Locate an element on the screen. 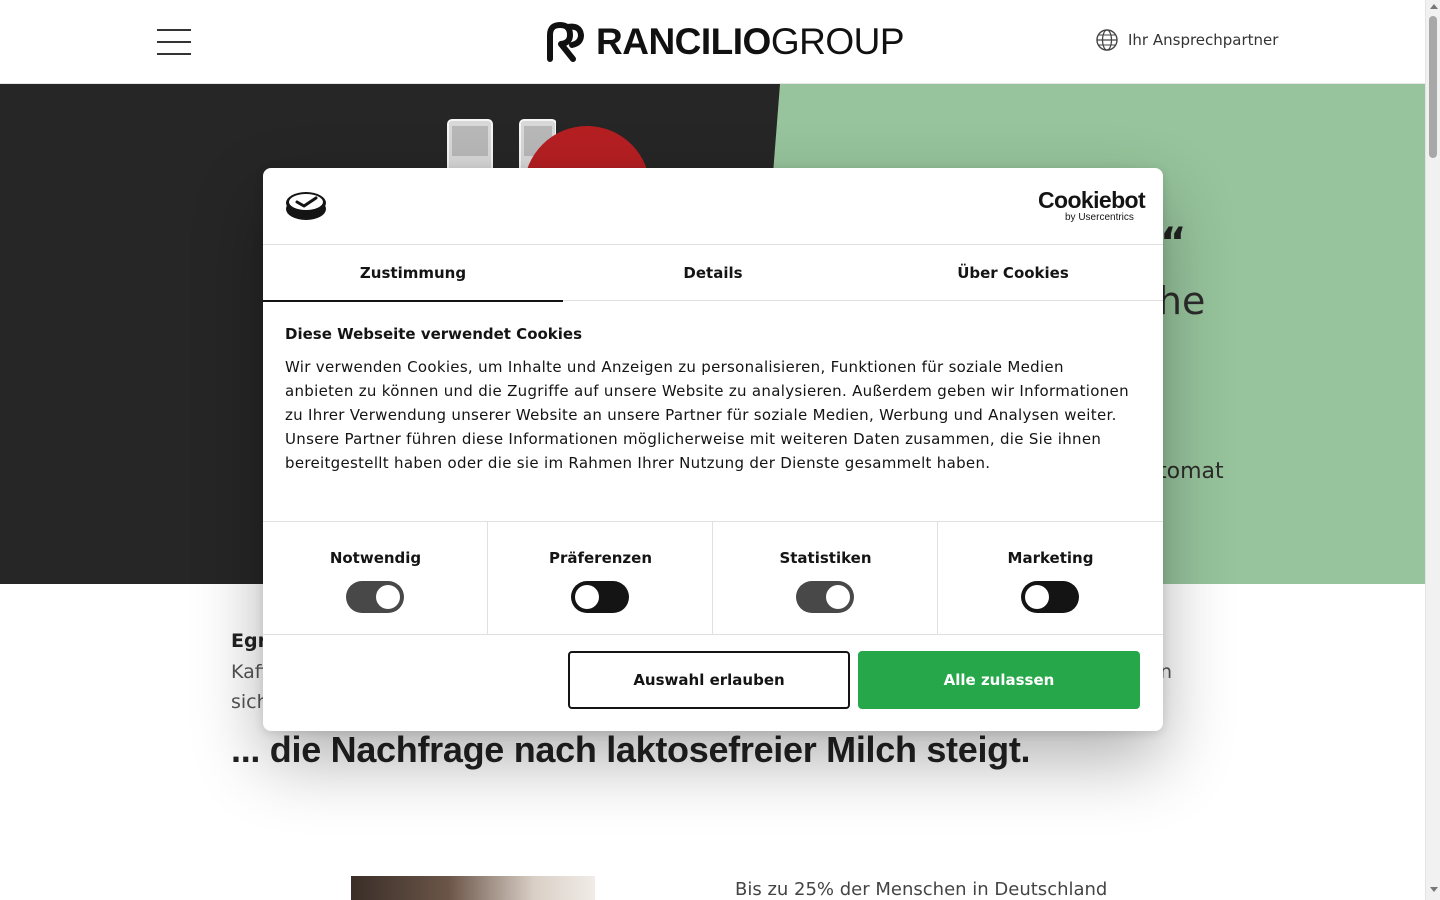 The image size is (1440, 900). globe-icon is located at coordinates (1107, 40).